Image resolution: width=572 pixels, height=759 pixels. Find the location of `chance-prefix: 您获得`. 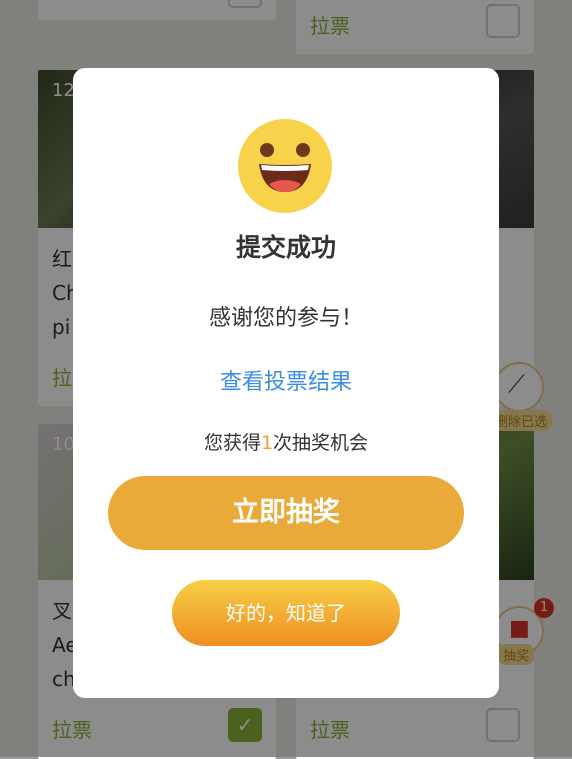

chance-prefix: 您获得 is located at coordinates (232, 443).